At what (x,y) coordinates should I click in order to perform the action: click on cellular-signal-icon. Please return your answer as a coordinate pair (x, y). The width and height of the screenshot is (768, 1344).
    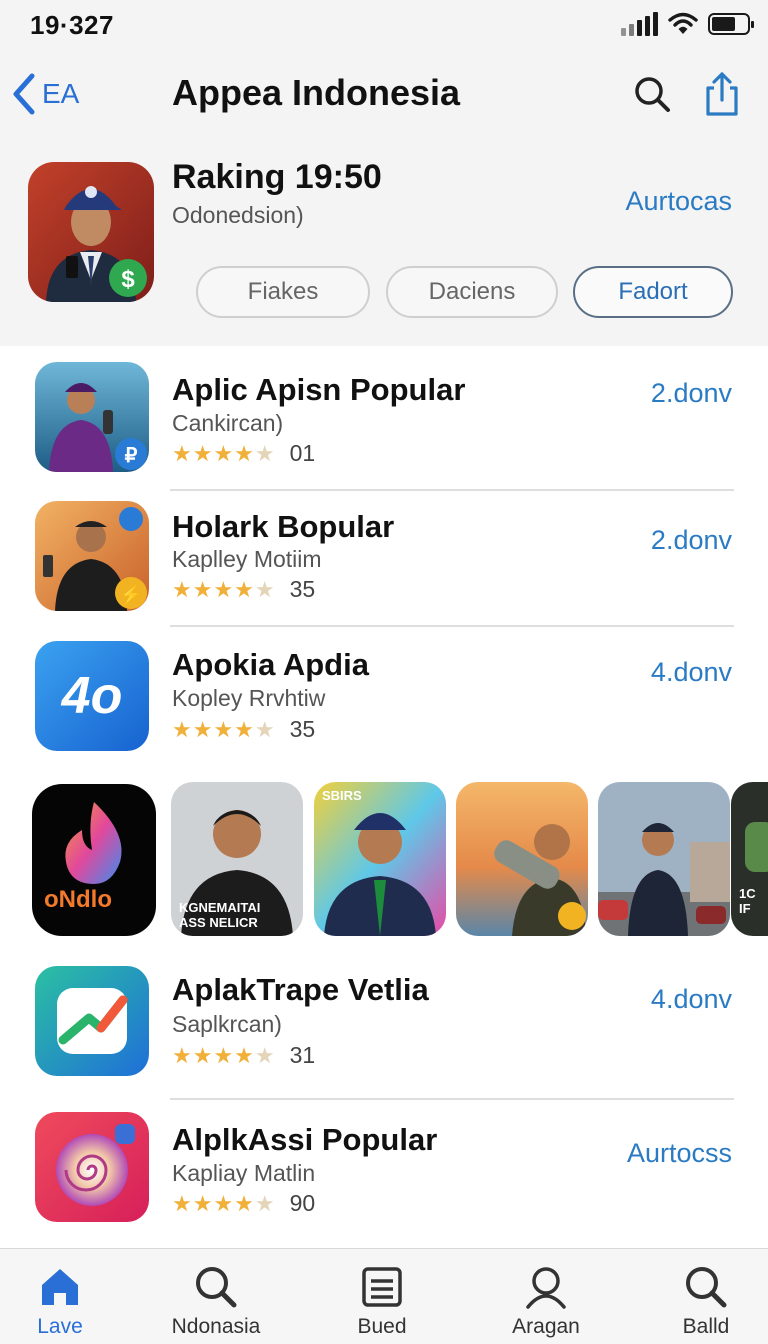
    Looking at the image, I should click on (639, 24).